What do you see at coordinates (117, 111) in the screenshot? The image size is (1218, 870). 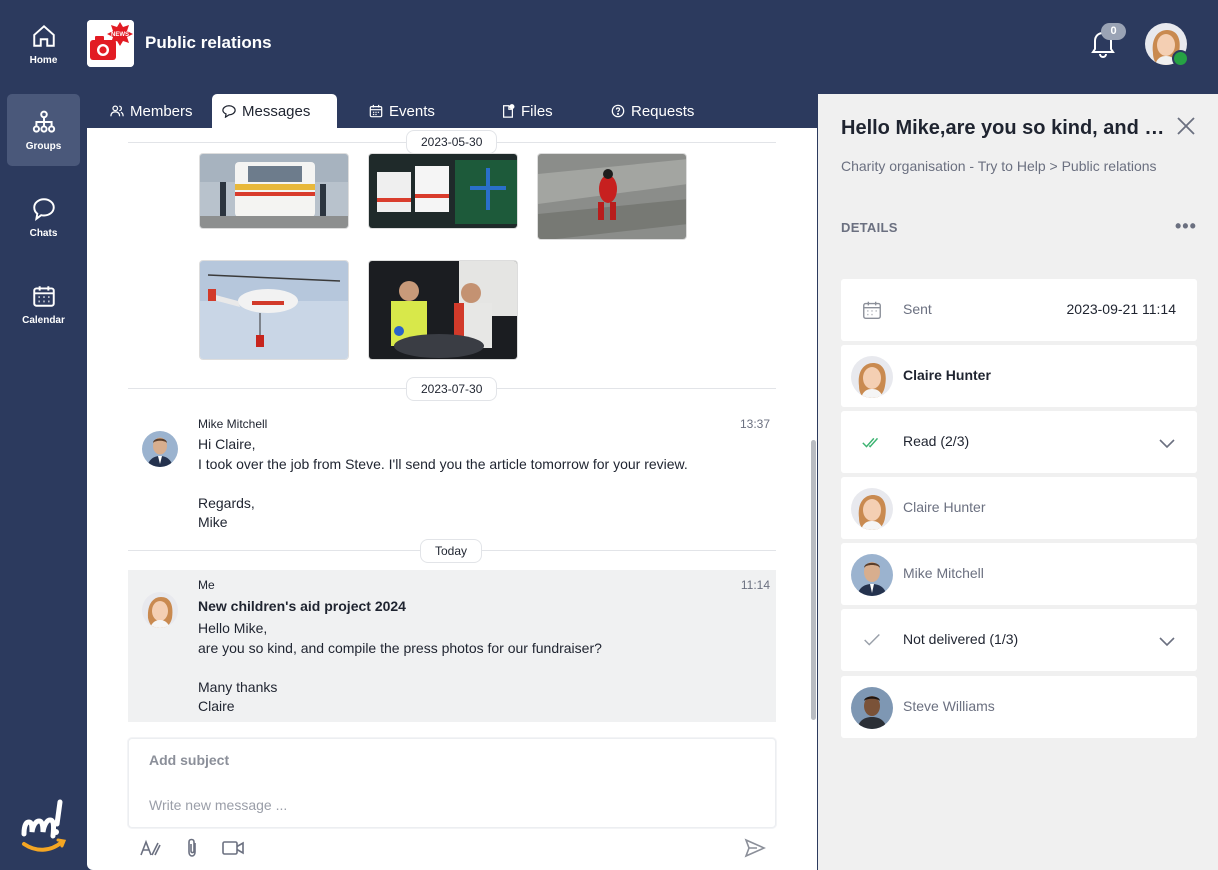 I see `members-icon` at bounding box center [117, 111].